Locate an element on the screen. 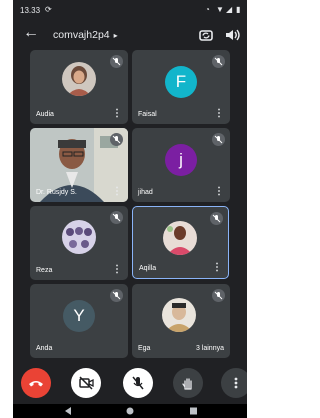 The width and height of the screenshot is (320, 418). participant-tile-reza: Reza ⋮ is located at coordinates (79, 243).